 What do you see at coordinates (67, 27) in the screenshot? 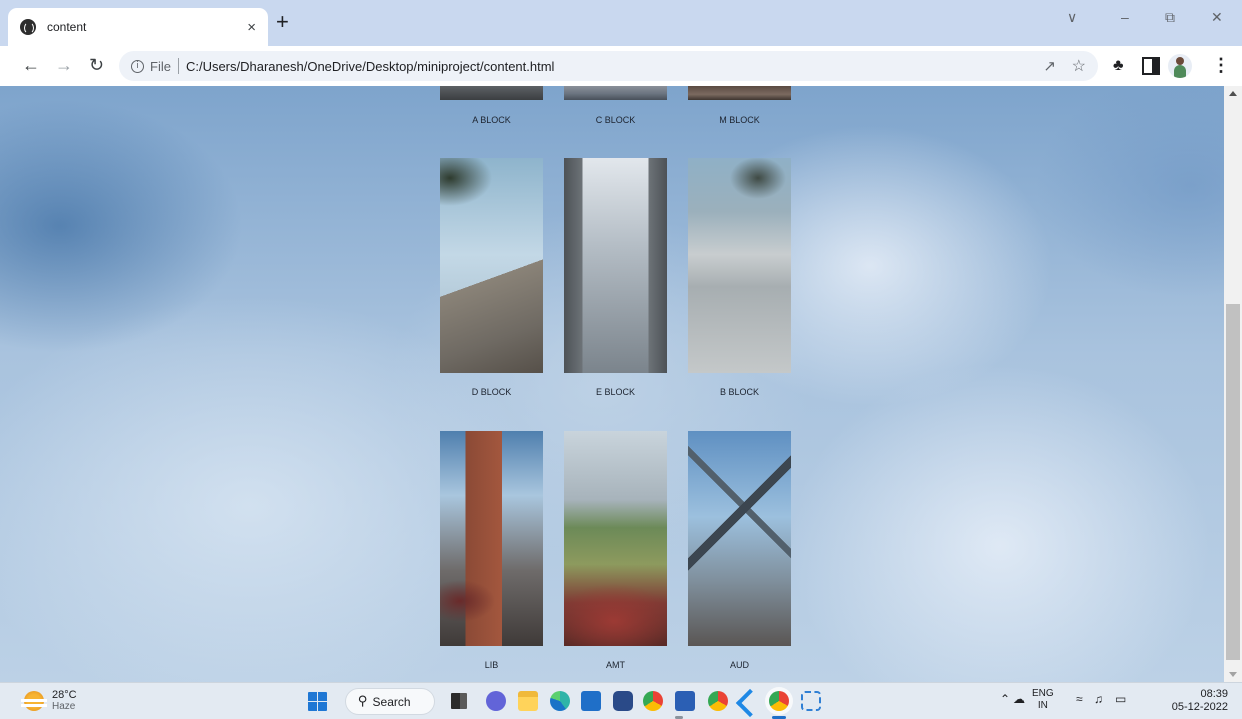
I see `tab-title: content` at bounding box center [67, 27].